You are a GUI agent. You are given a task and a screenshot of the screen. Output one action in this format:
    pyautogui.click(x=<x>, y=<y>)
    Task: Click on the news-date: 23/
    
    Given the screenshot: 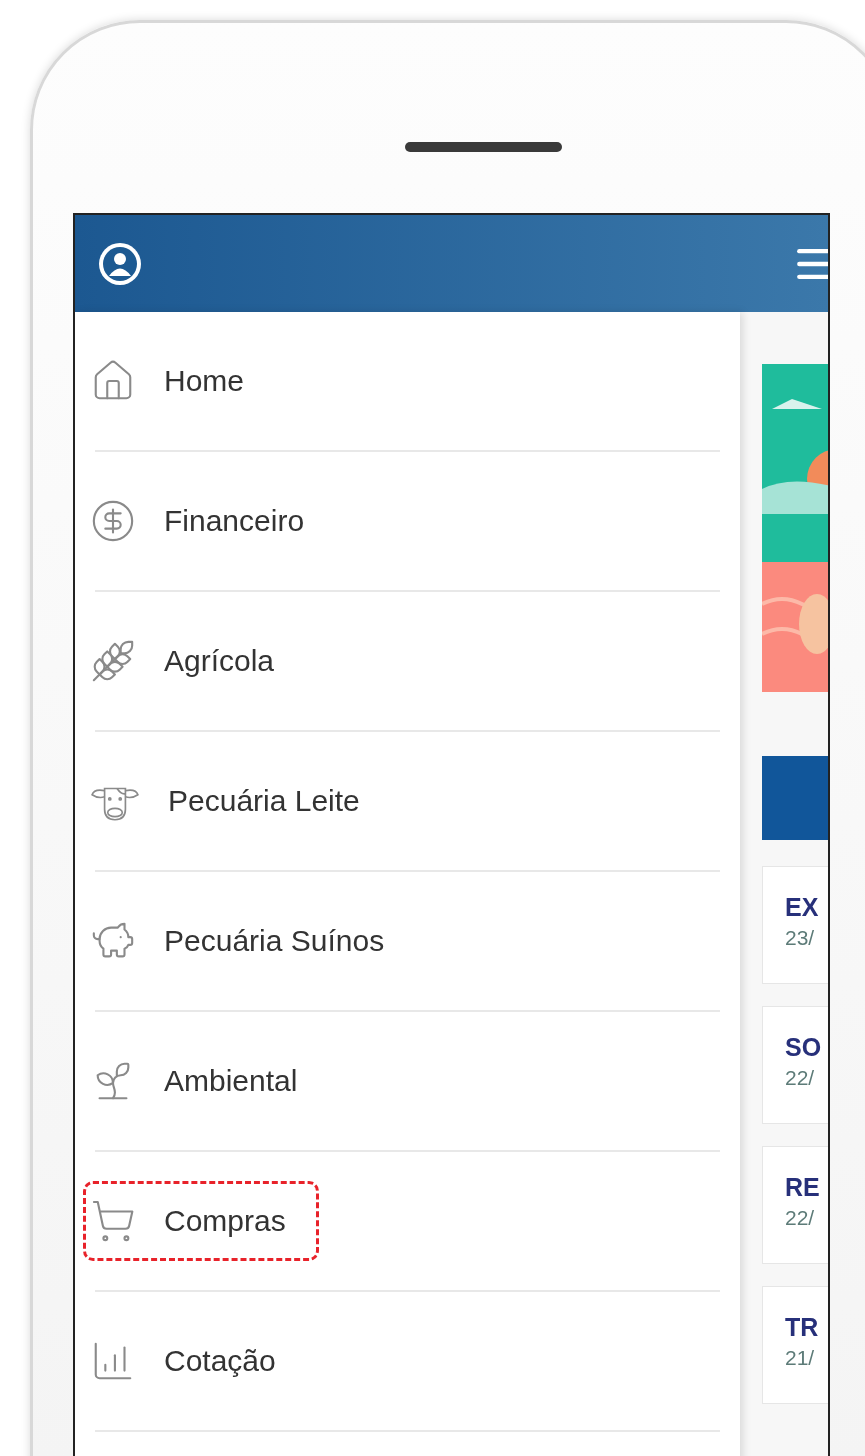 What is the action you would take?
    pyautogui.click(x=800, y=938)
    